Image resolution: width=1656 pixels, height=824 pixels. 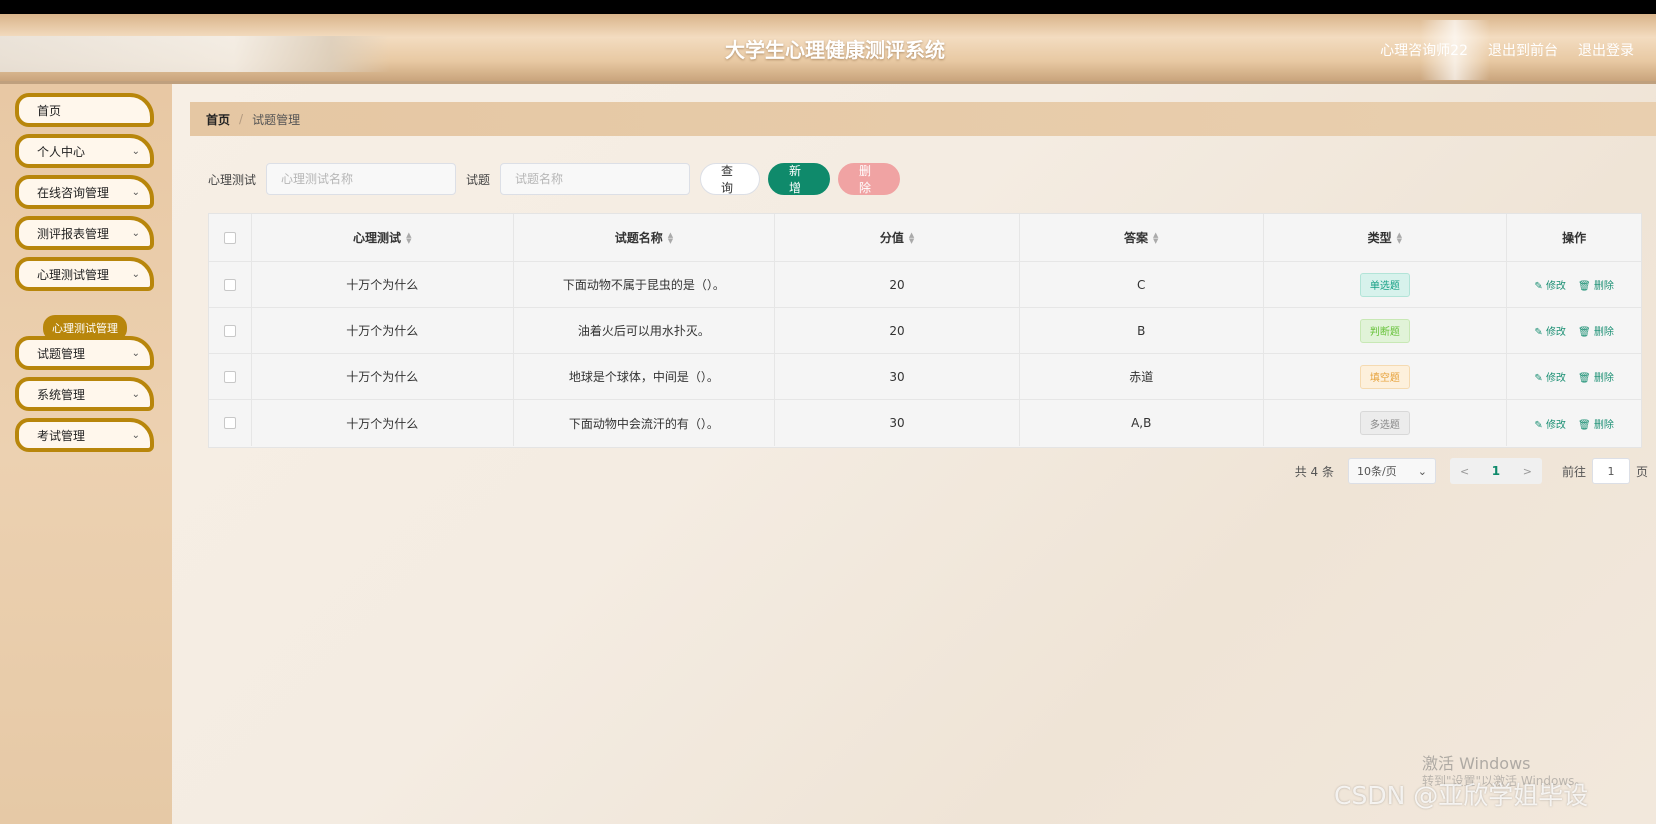 I want to click on table-row: 十万个为什么 地球是个球体，中间是（）。 30 赤道 填空题 ✎ 修改 🗑 删除, so click(x=925, y=377).